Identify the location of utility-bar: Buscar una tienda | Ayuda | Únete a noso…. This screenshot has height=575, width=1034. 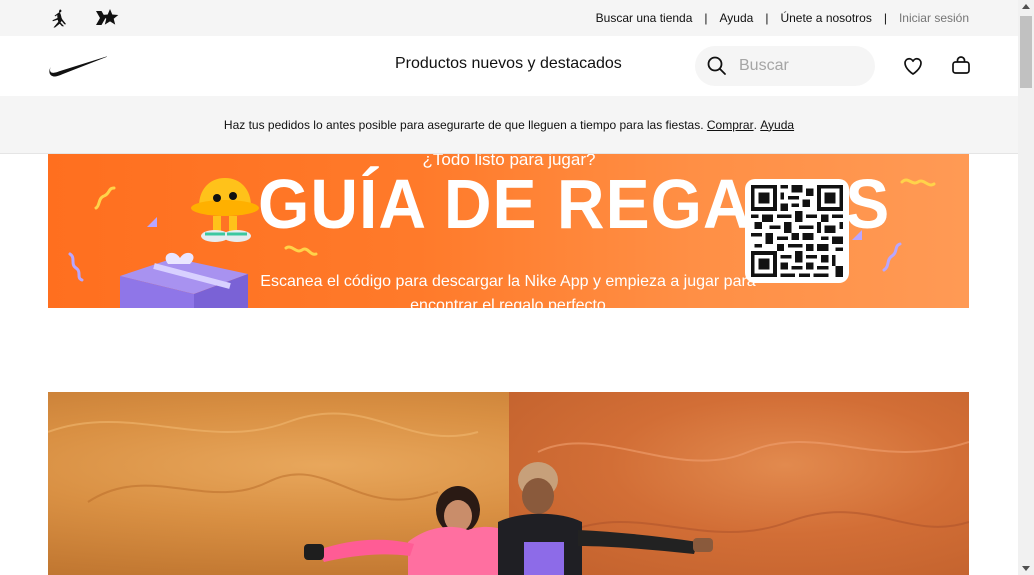
(509, 18).